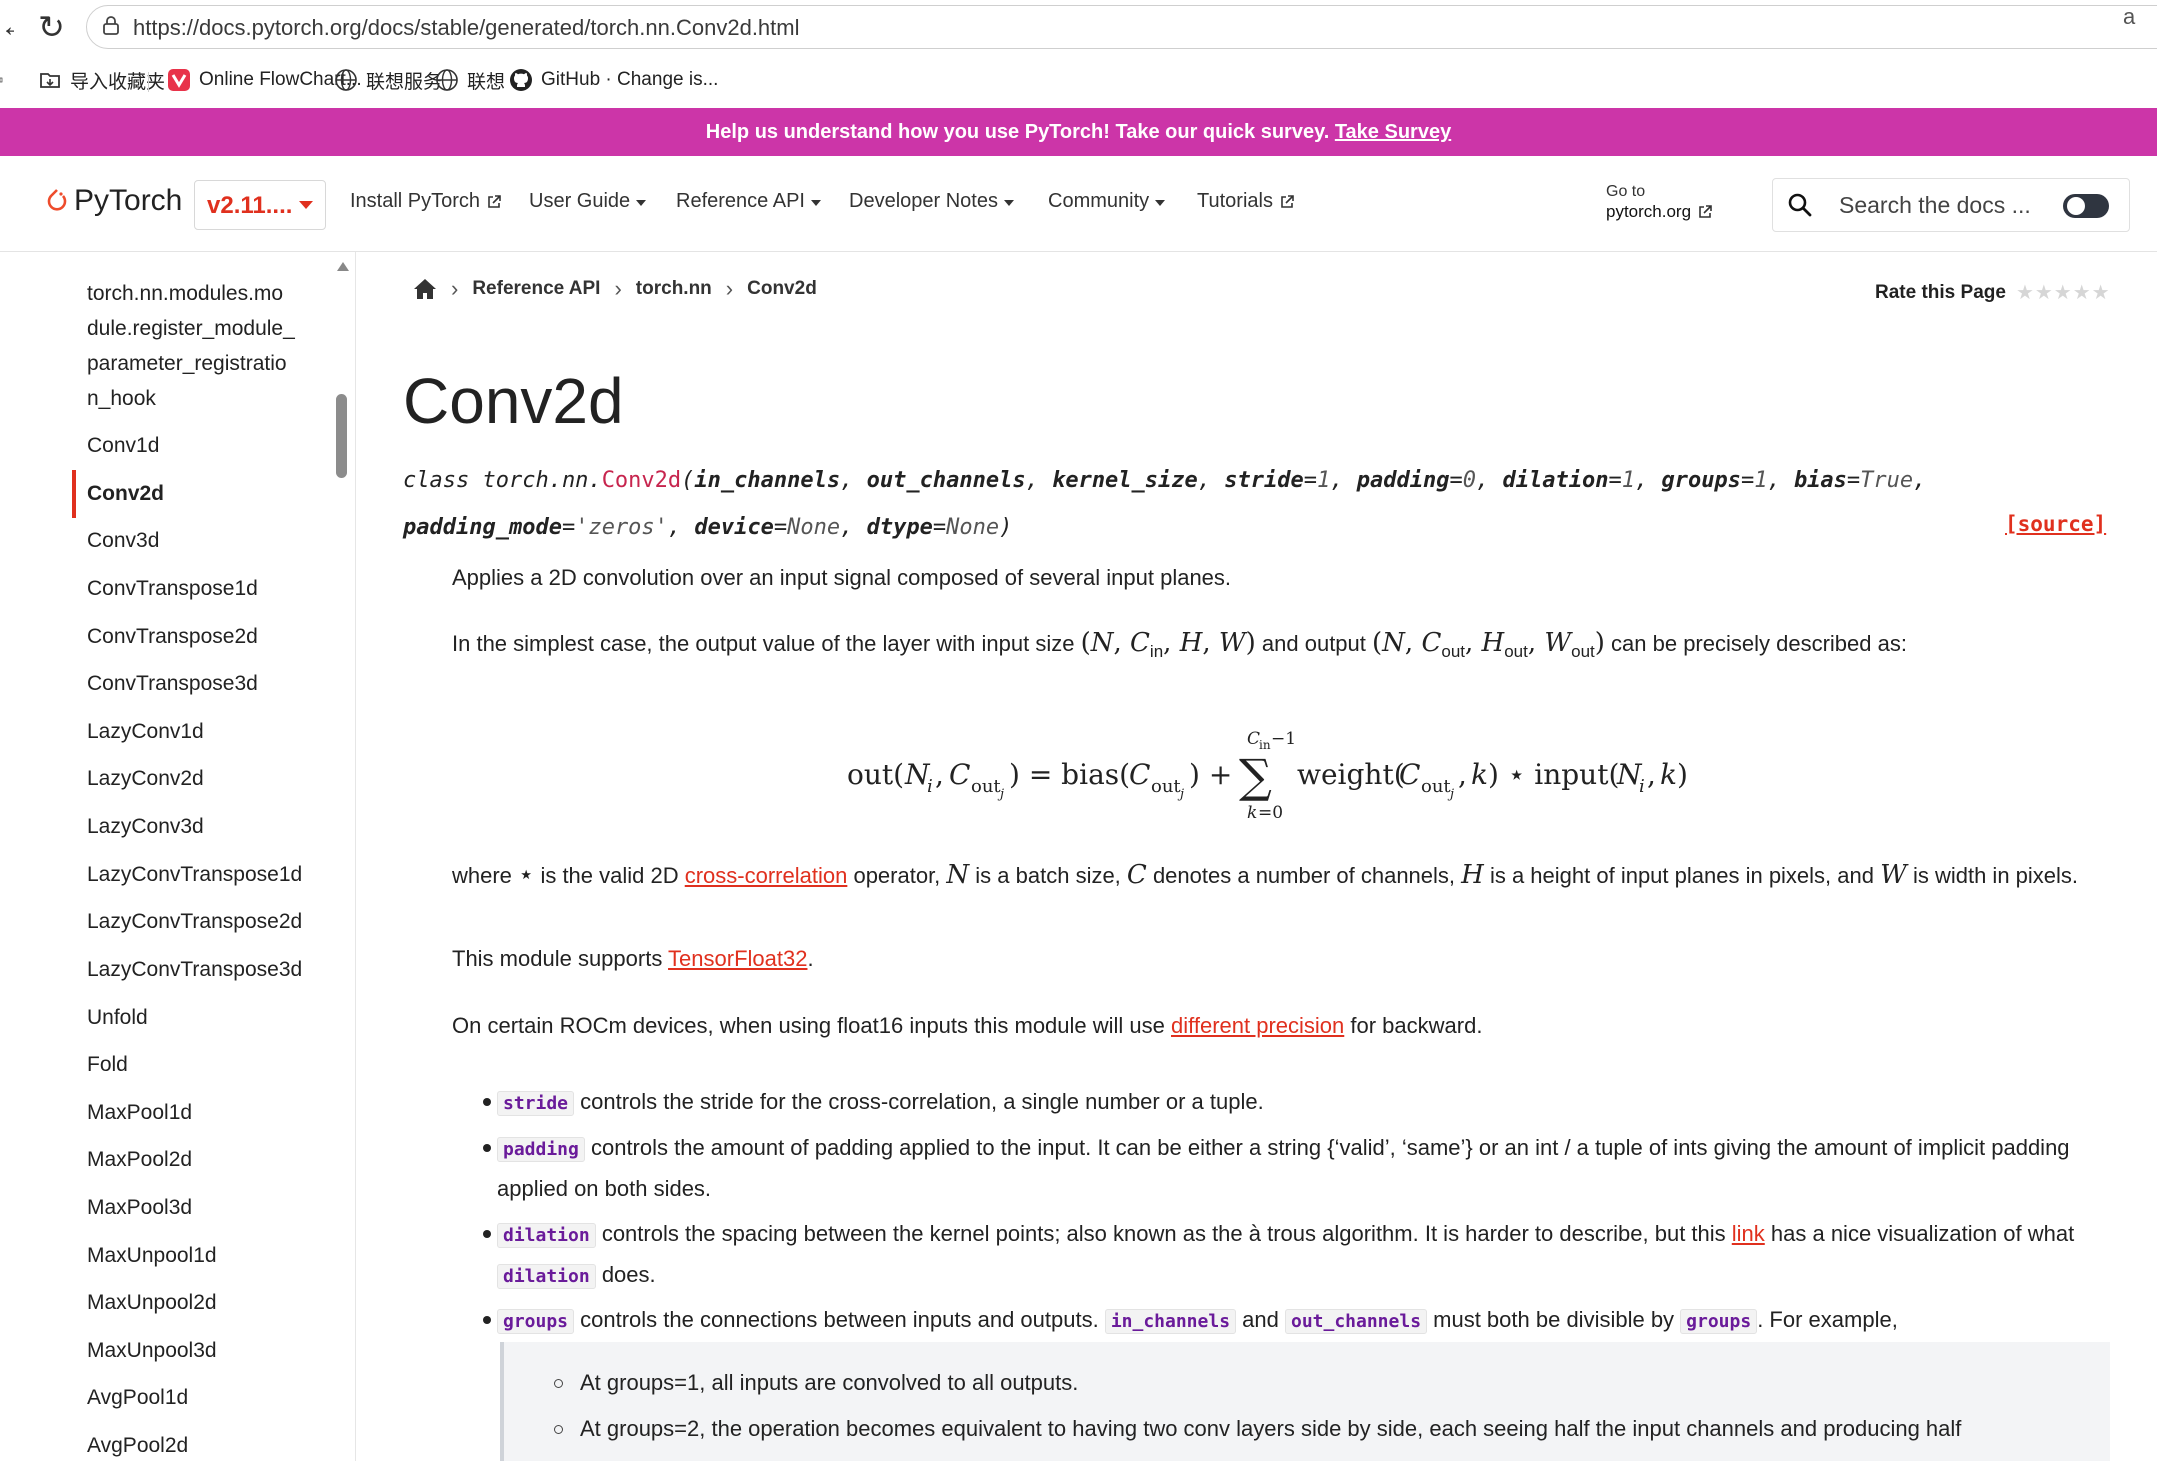  What do you see at coordinates (197, 1302) in the screenshot?
I see `sidebar-item-maxunpool2d: MaxUnpool2d` at bounding box center [197, 1302].